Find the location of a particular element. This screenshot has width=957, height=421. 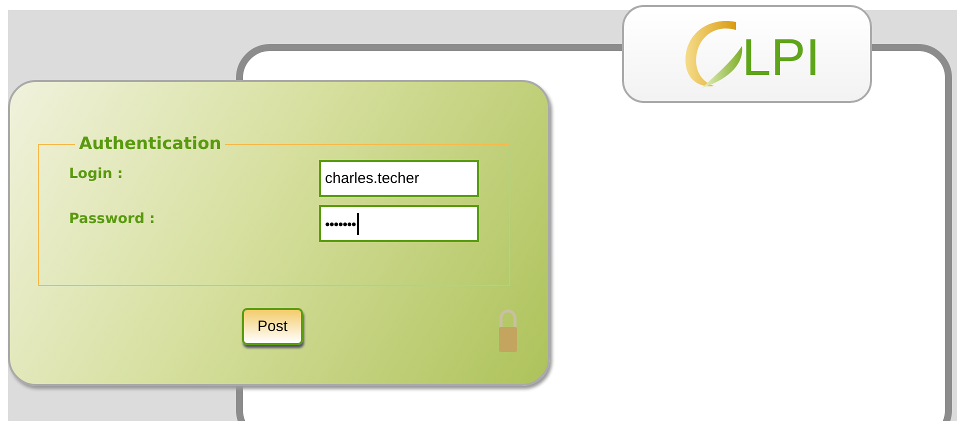

legend-title: Authentication is located at coordinates (150, 144).